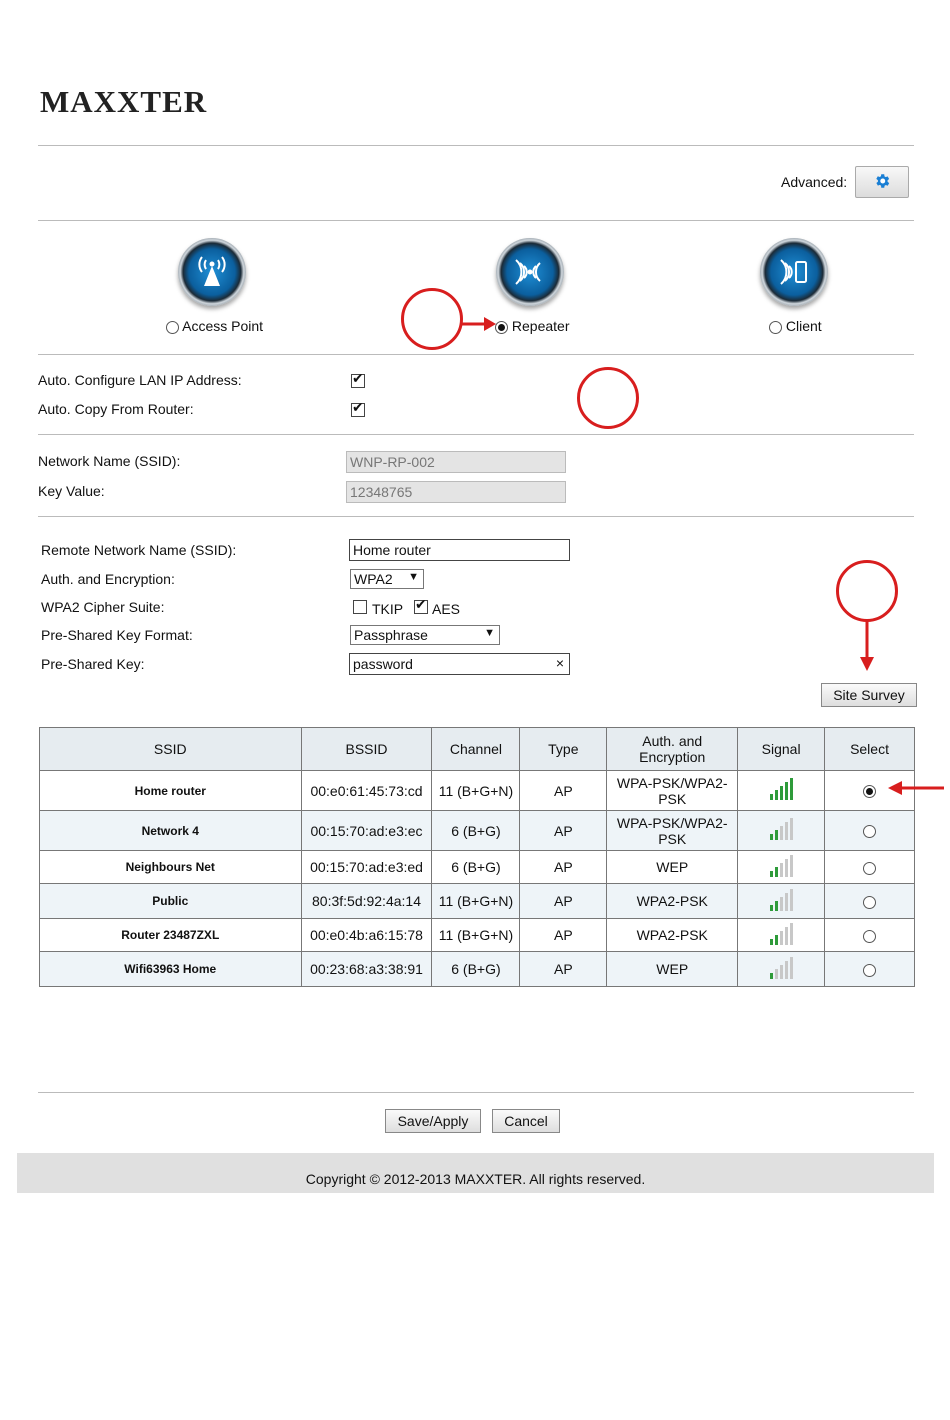 This screenshot has width=950, height=1420. What do you see at coordinates (421, 605) in the screenshot?
I see `aes-checkbox` at bounding box center [421, 605].